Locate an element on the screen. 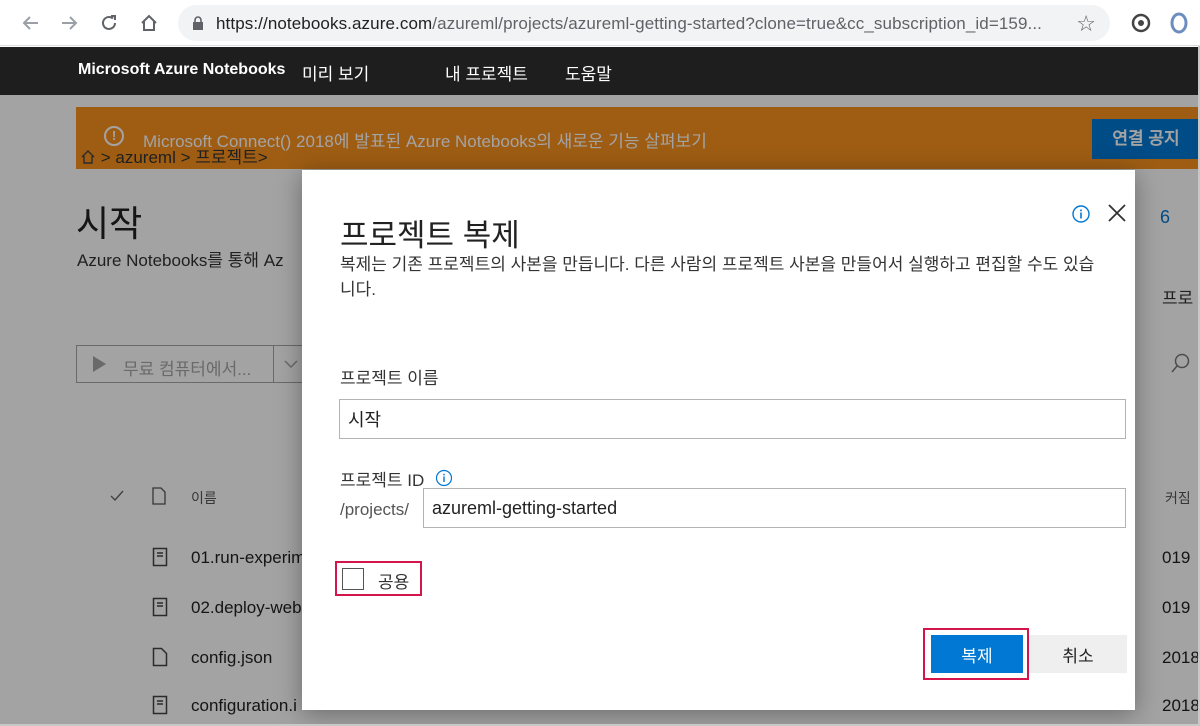 Image resolution: width=1200 pixels, height=726 pixels. project-id-input is located at coordinates (774, 508).